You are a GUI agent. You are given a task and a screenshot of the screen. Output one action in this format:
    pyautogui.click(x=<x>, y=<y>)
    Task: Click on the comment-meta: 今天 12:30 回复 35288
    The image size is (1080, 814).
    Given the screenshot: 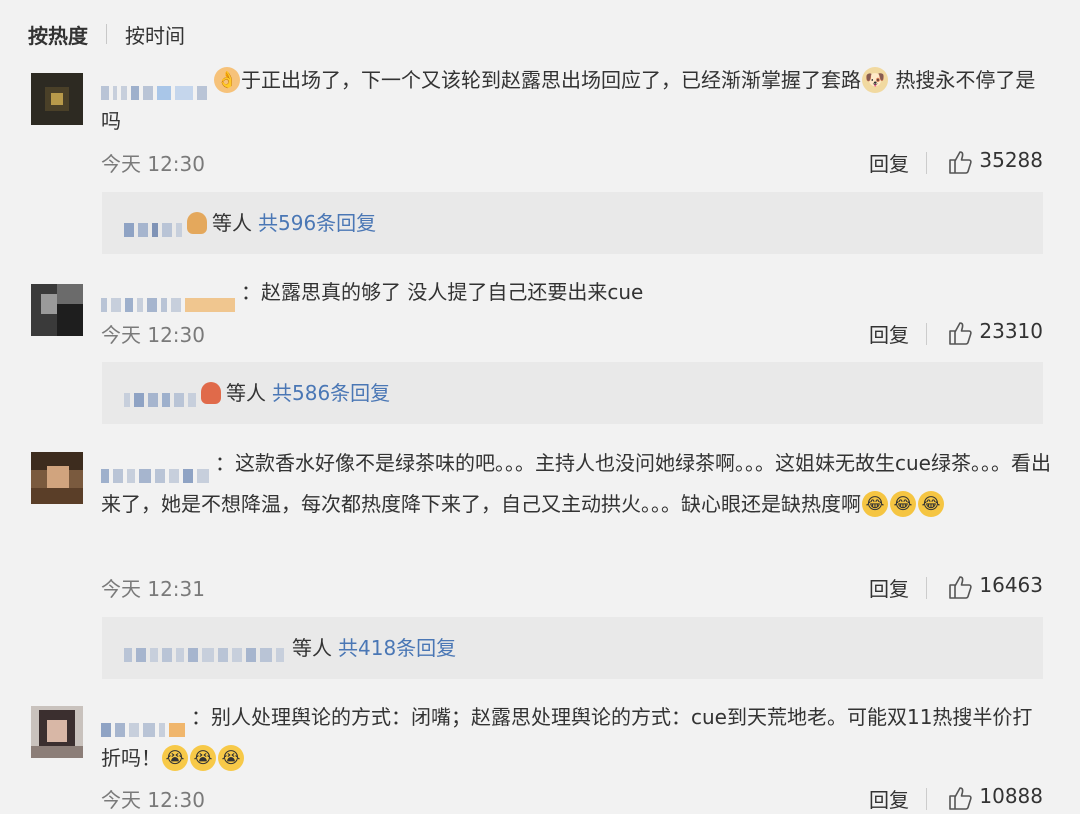 What is the action you would take?
    pyautogui.click(x=572, y=163)
    